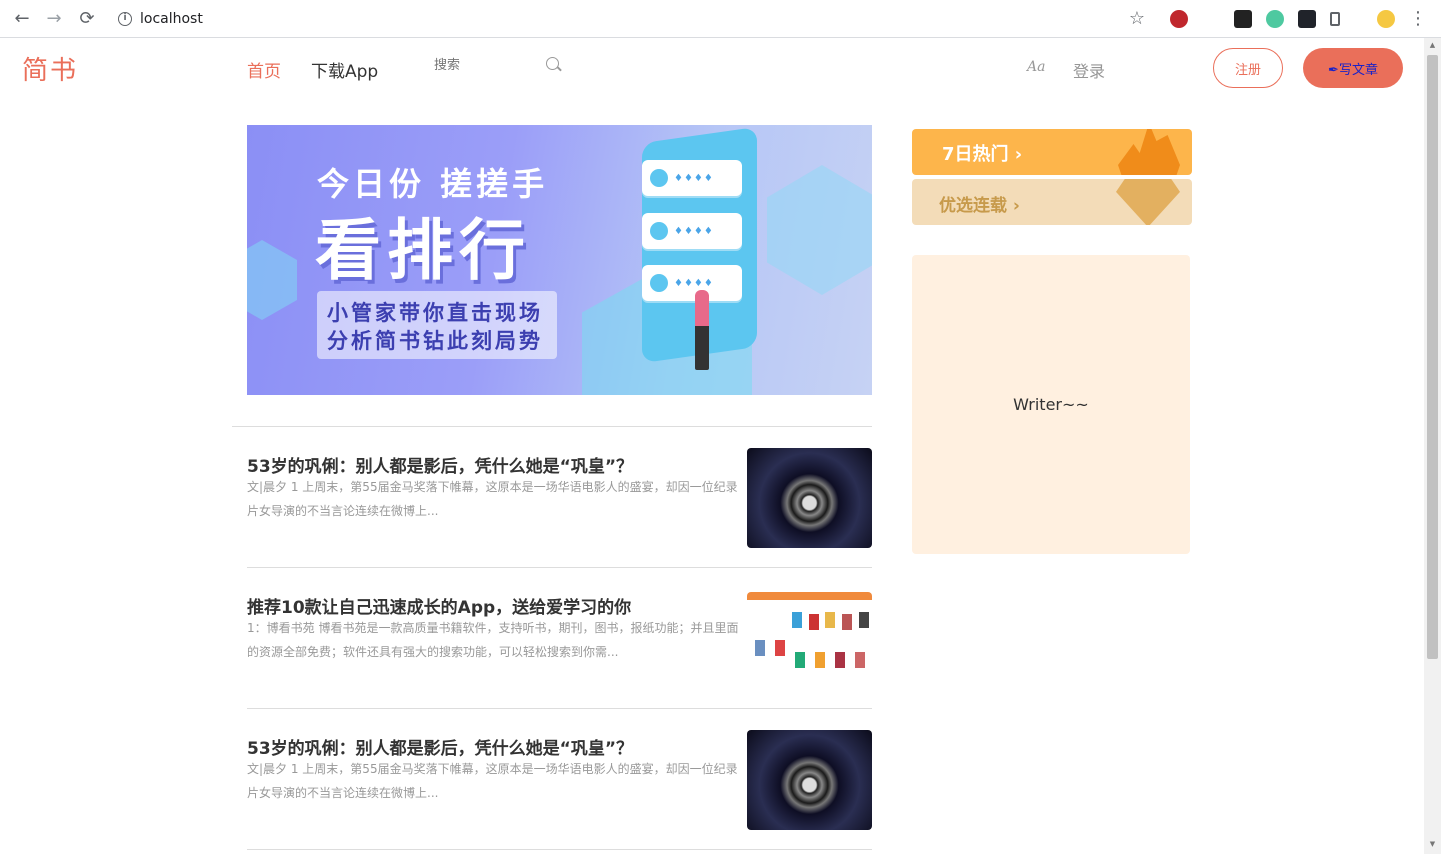 The image size is (1441, 854). What do you see at coordinates (1432, 844) in the screenshot?
I see `scroll-down-icon: ▼` at bounding box center [1432, 844].